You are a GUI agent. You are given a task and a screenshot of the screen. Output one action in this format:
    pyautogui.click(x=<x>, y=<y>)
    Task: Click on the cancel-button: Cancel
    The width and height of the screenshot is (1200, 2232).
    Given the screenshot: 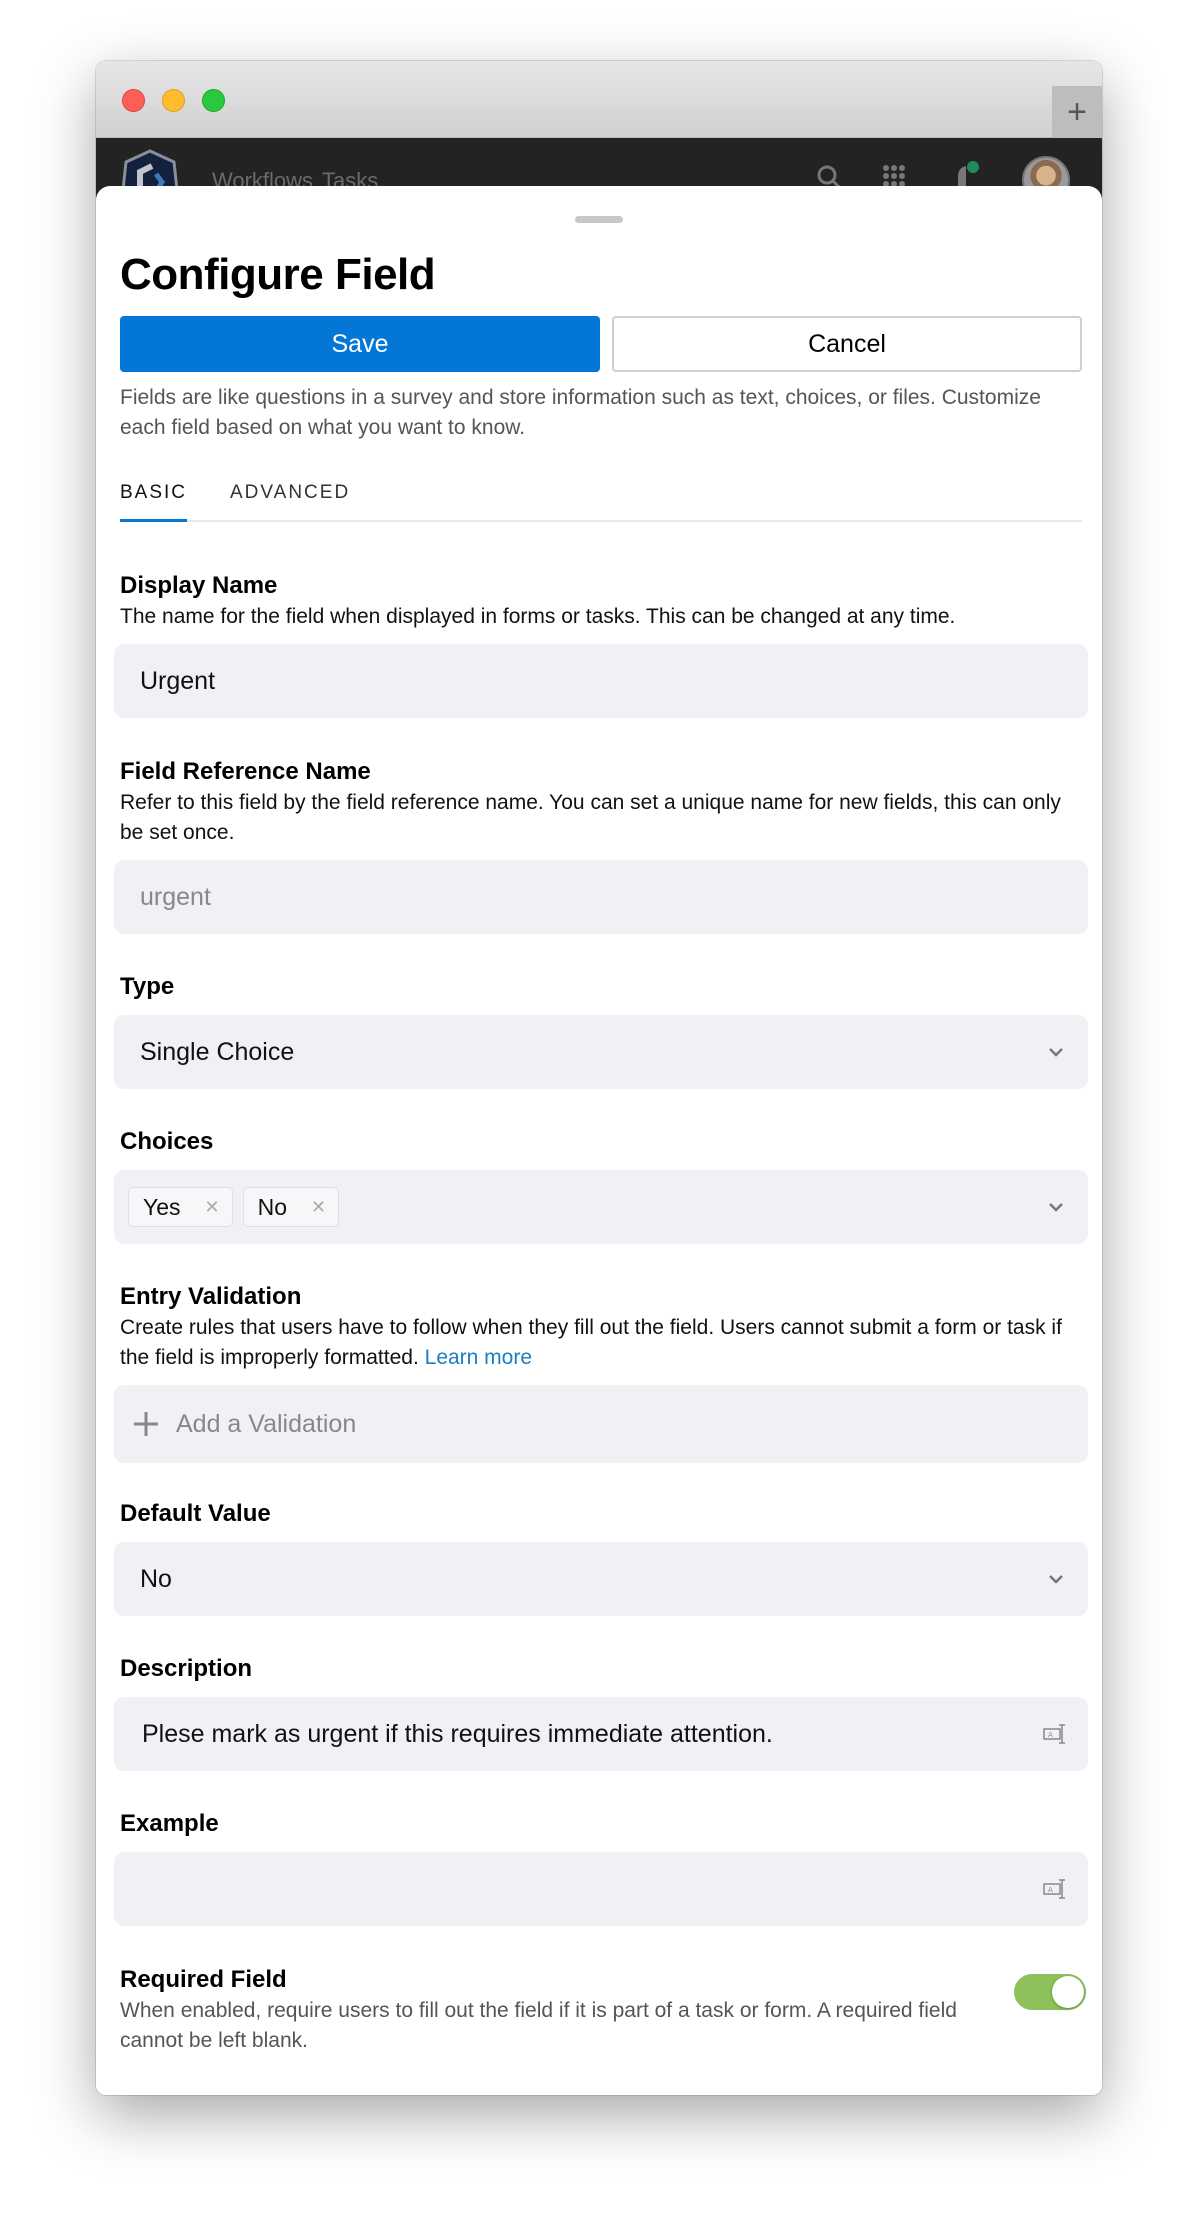 What is the action you would take?
    pyautogui.click(x=847, y=344)
    